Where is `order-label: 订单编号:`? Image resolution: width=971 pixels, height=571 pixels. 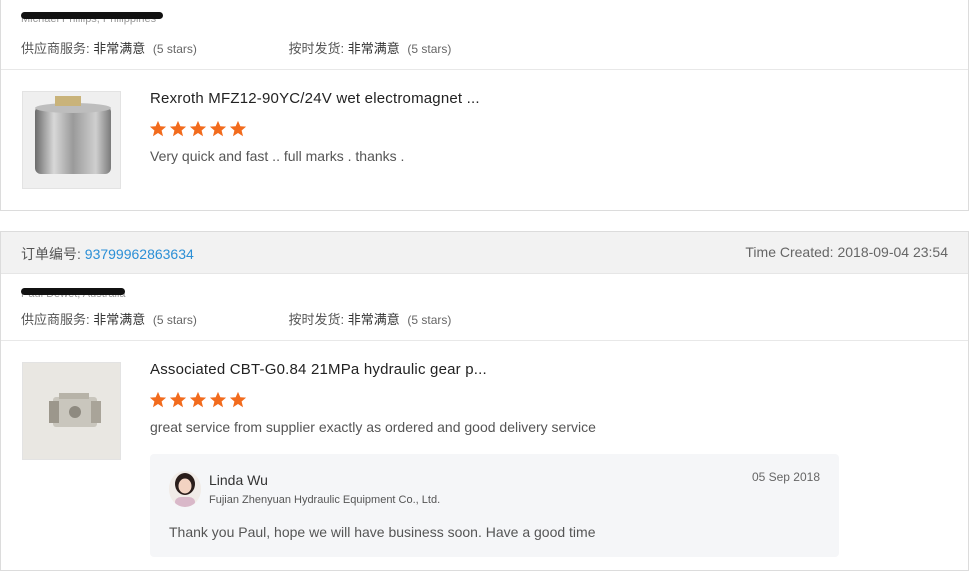
order-label: 订单编号: is located at coordinates (51, 254).